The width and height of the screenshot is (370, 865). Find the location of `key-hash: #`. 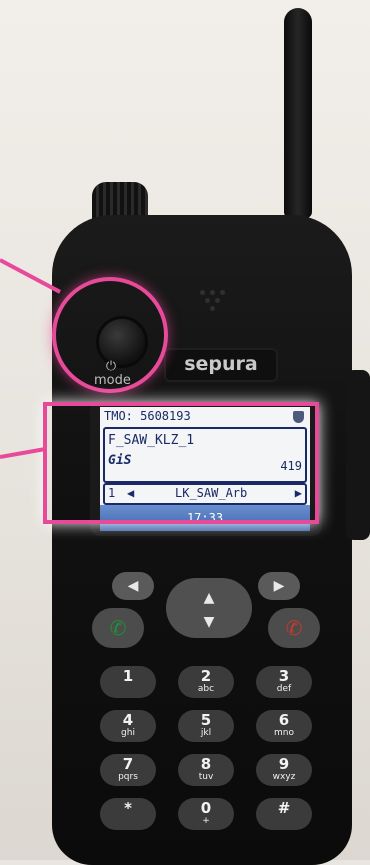

key-hash: # is located at coordinates (284, 814).